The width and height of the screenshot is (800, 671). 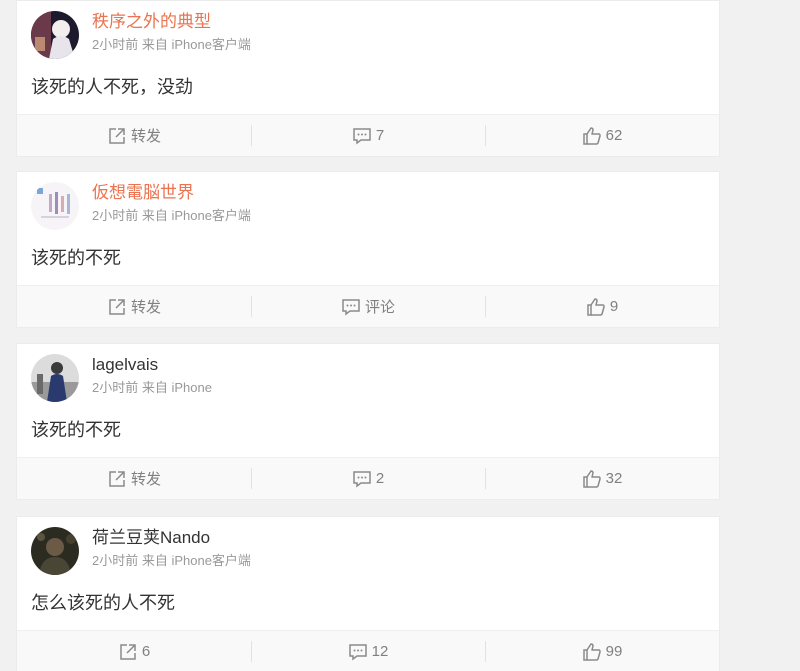 I want to click on comment-button: 评论, so click(x=368, y=306).